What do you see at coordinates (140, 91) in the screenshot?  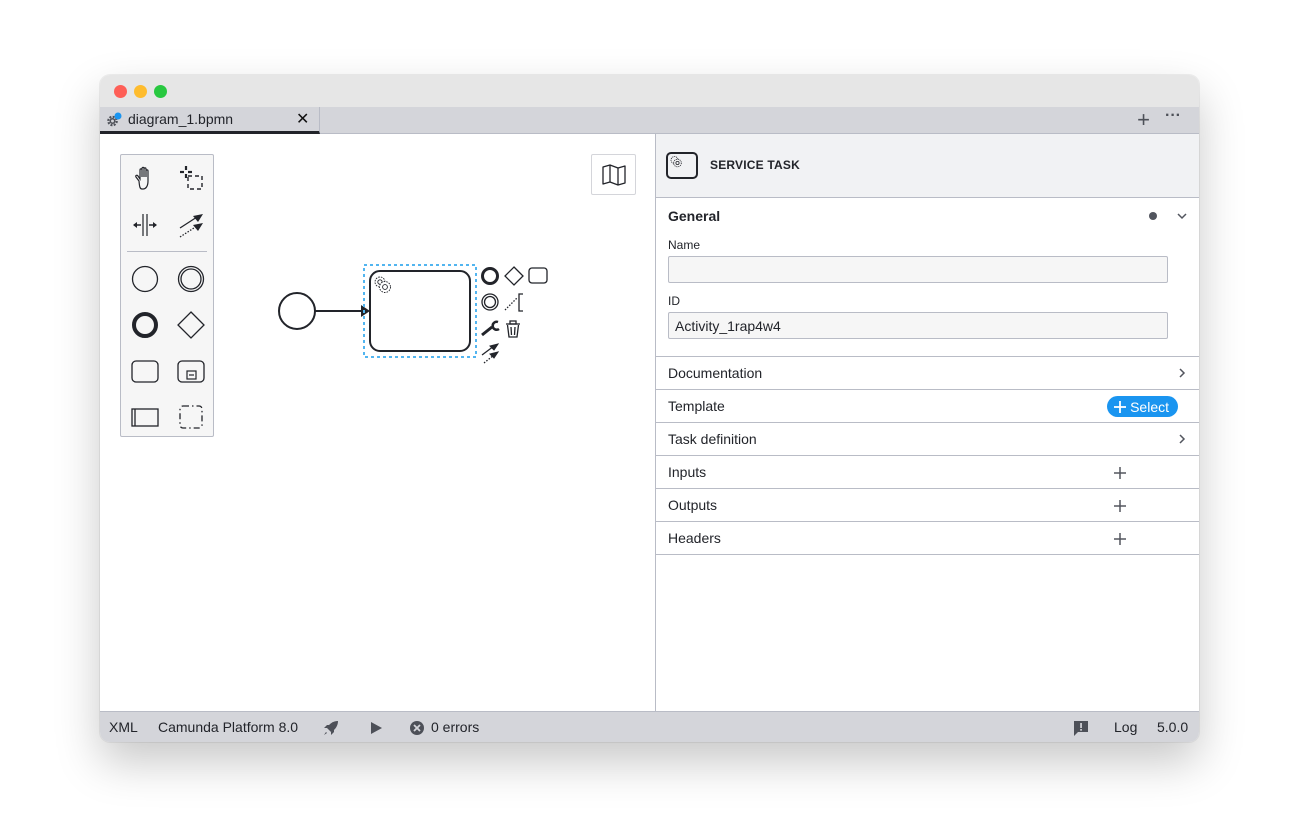 I see `minimize-window-button` at bounding box center [140, 91].